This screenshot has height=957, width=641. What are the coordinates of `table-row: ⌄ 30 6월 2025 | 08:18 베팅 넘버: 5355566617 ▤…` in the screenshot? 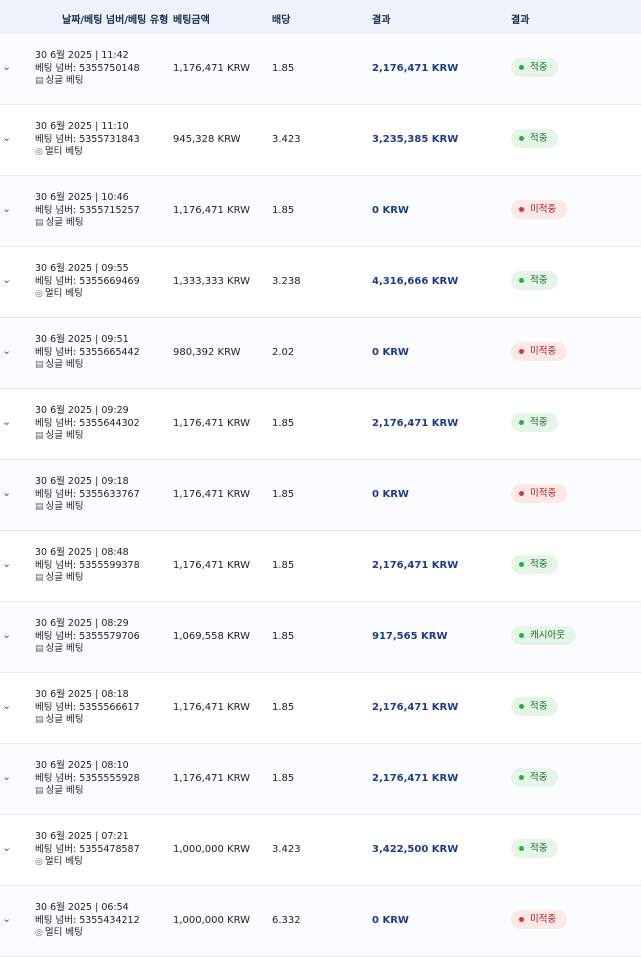 It's located at (320, 708).